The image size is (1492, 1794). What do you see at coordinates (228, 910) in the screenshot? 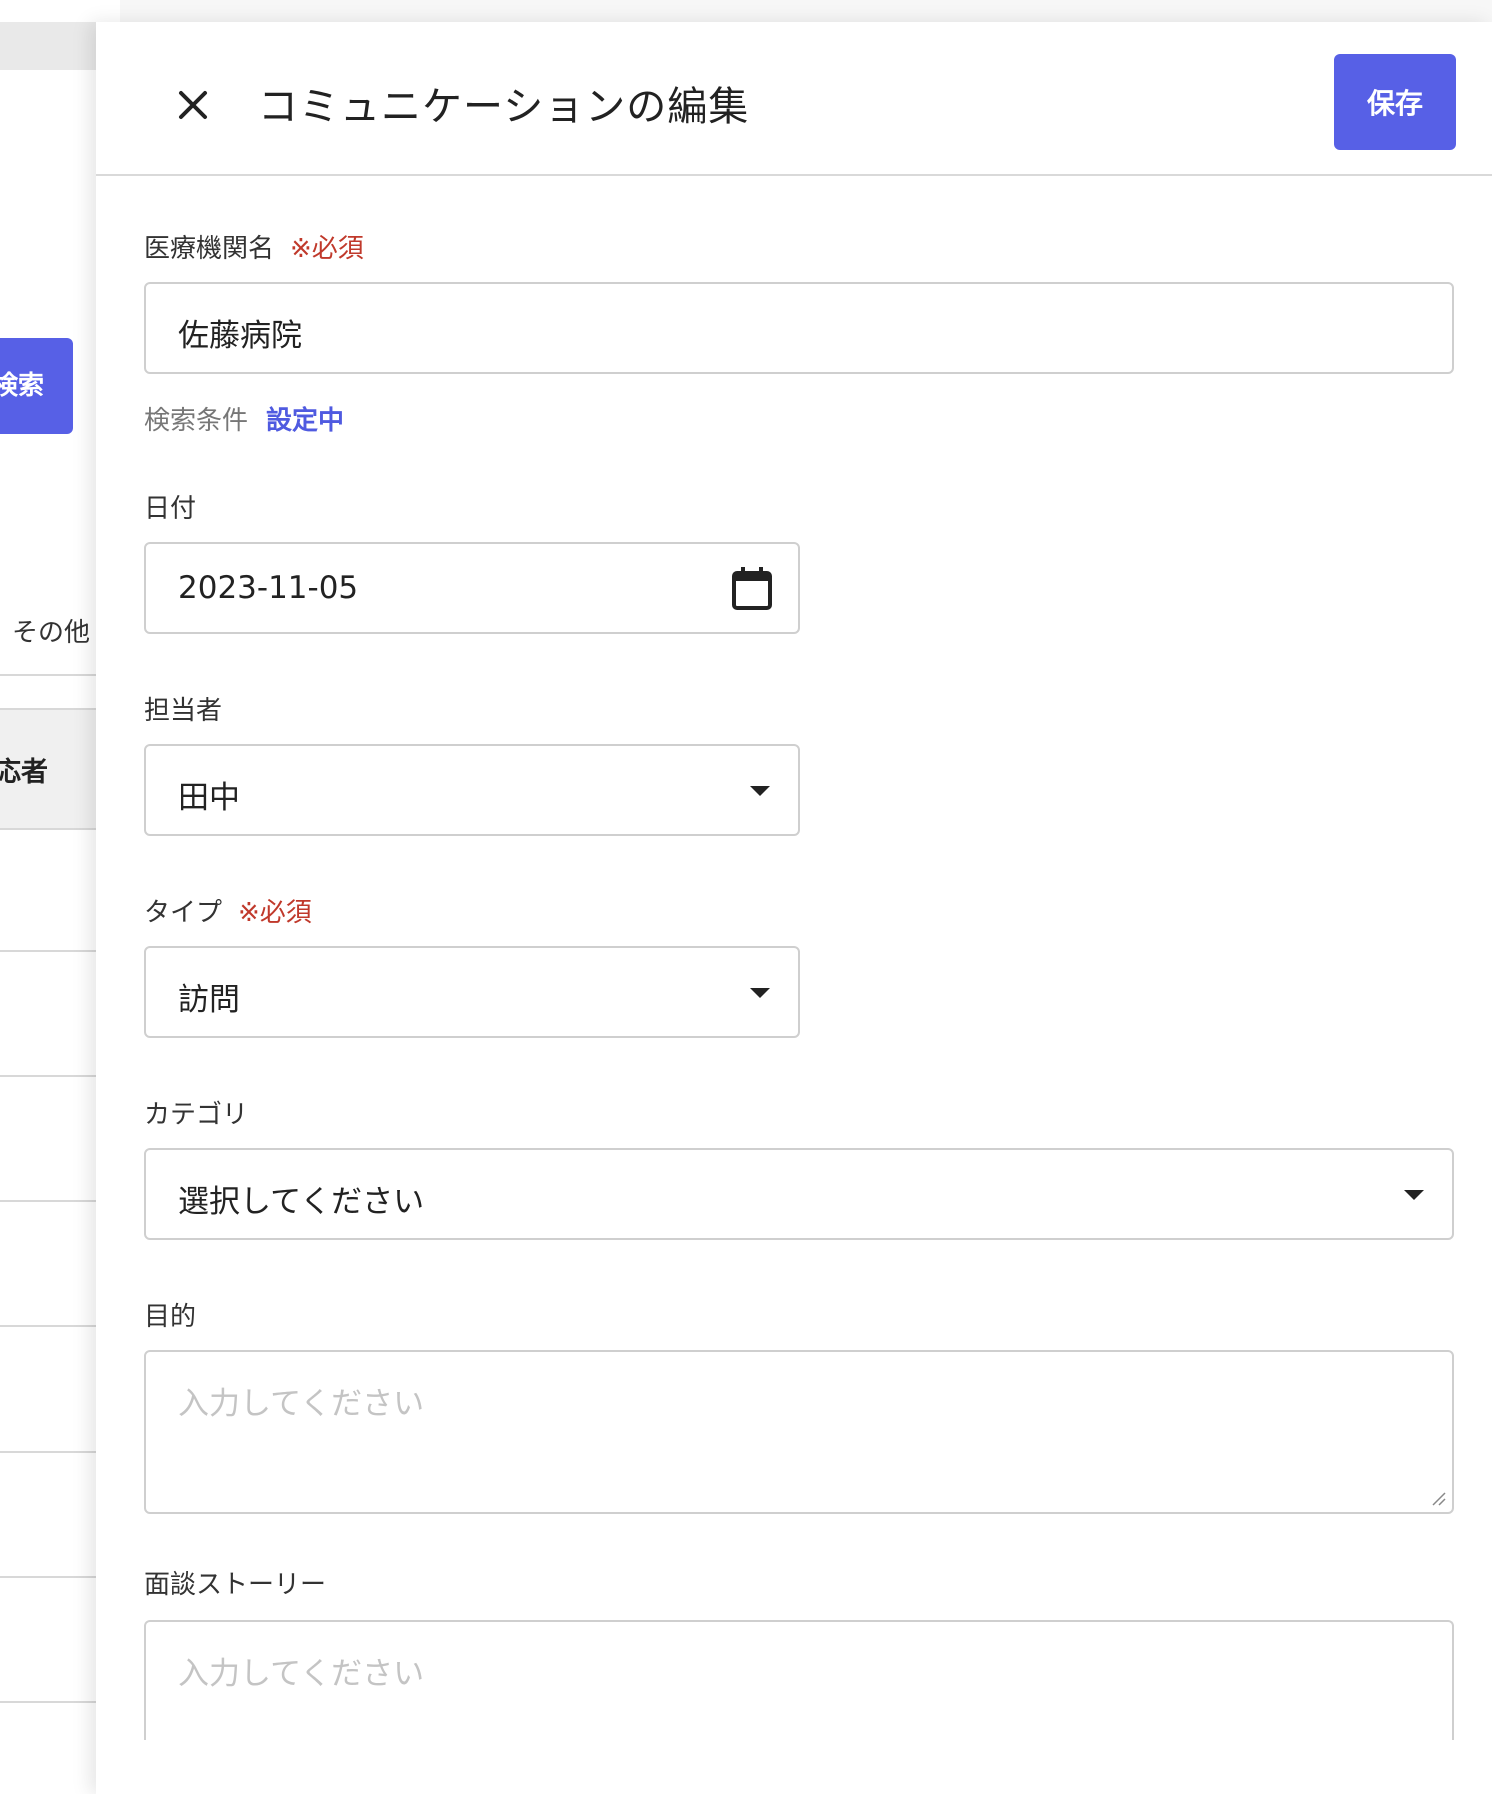
I see `type-label: タイプ ※必須` at bounding box center [228, 910].